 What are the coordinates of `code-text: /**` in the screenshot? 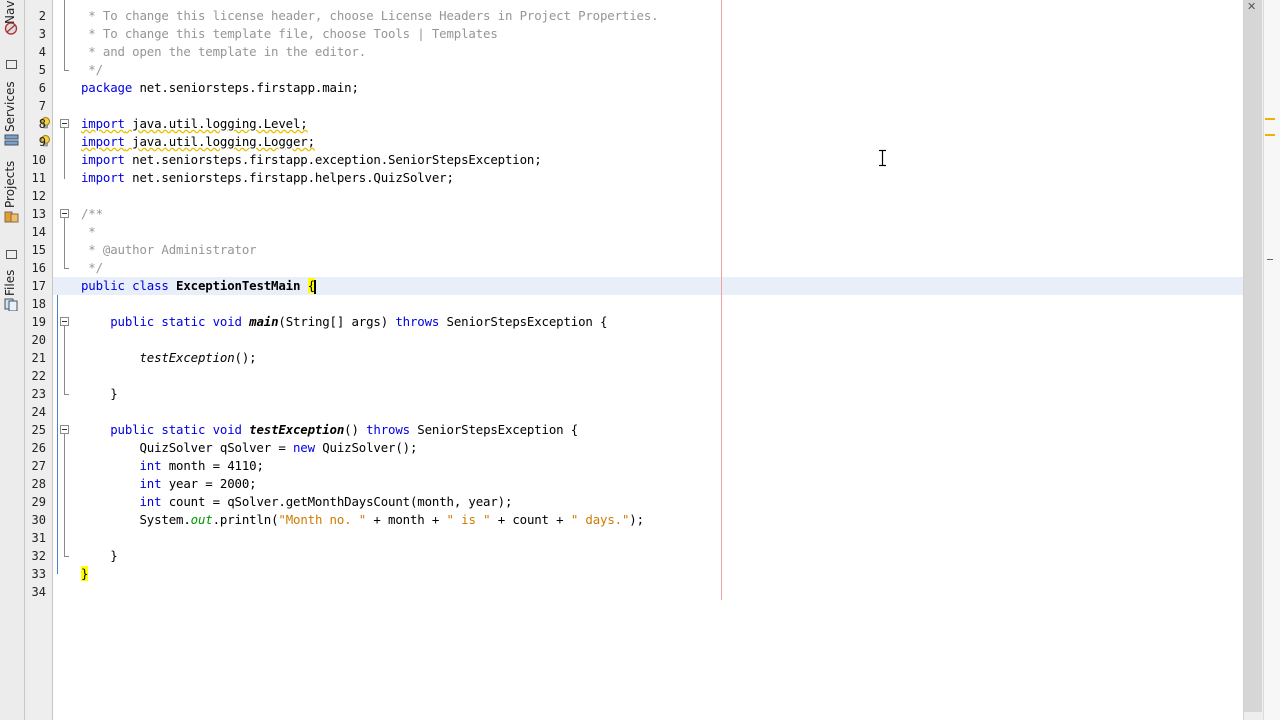 It's located at (92, 214).